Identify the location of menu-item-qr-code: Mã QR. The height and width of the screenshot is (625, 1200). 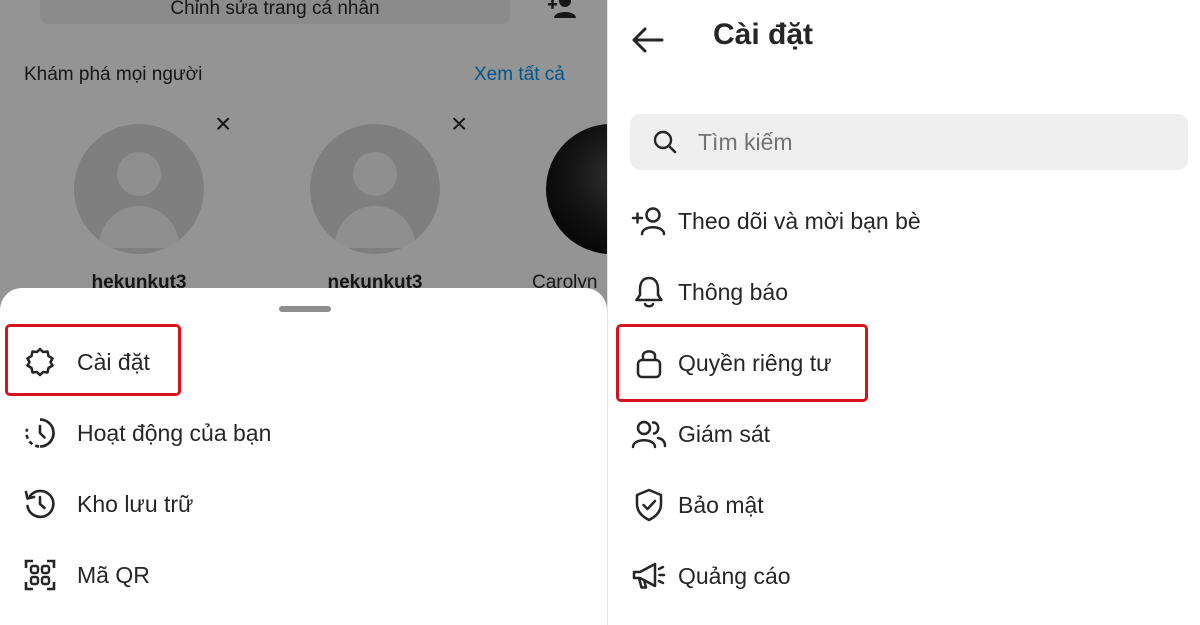
(86, 575).